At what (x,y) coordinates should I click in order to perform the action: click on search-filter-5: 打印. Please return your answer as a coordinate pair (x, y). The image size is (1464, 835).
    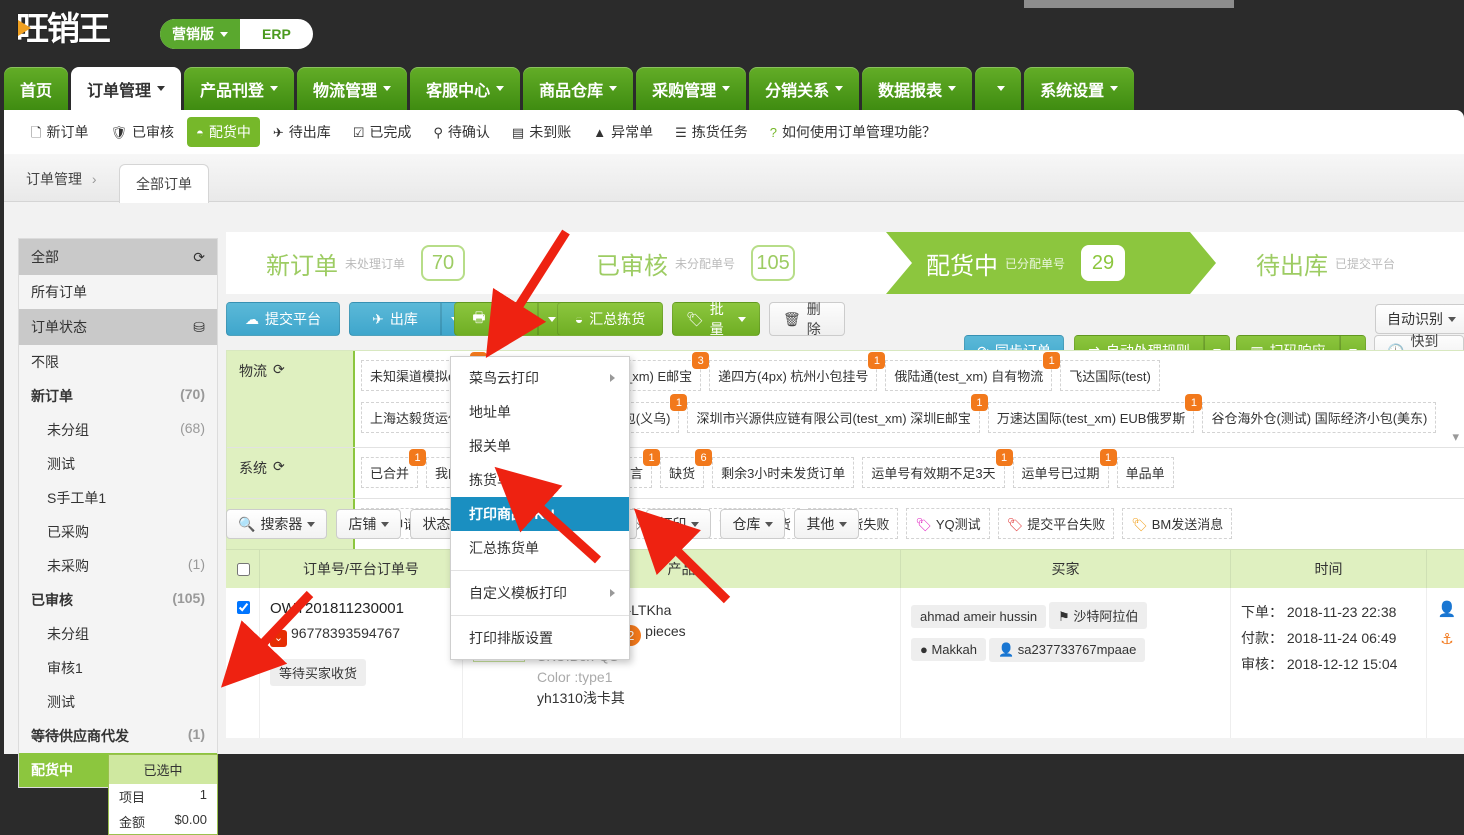
    Looking at the image, I should click on (679, 524).